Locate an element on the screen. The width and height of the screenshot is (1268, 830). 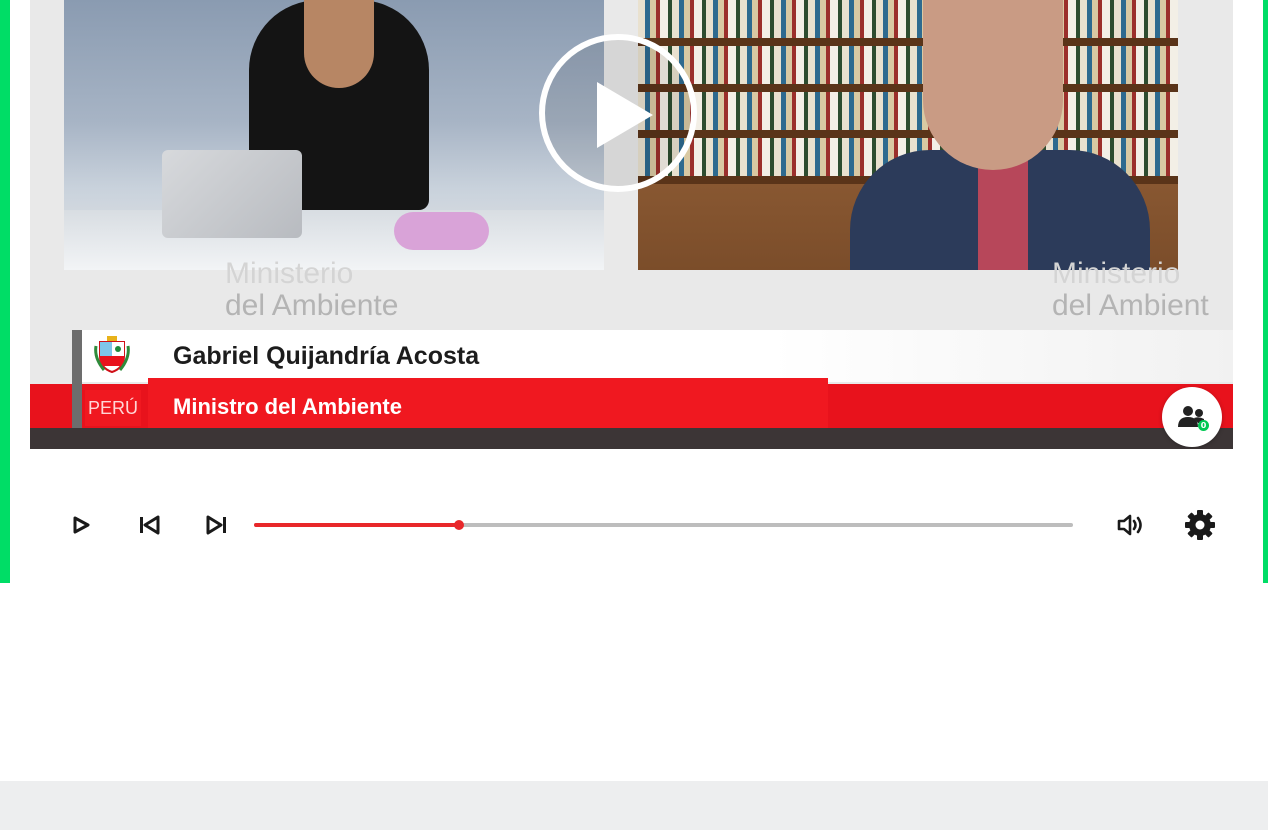
progress-knob is located at coordinates (458, 525).